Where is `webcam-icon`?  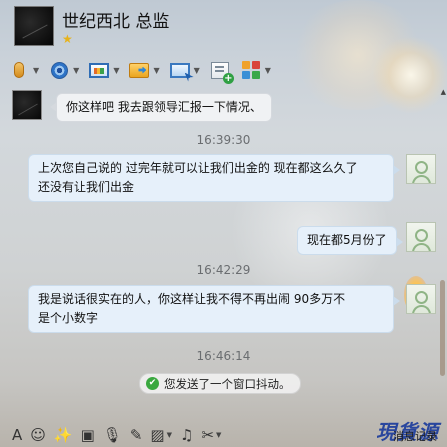
webcam-icon is located at coordinates (59, 70).